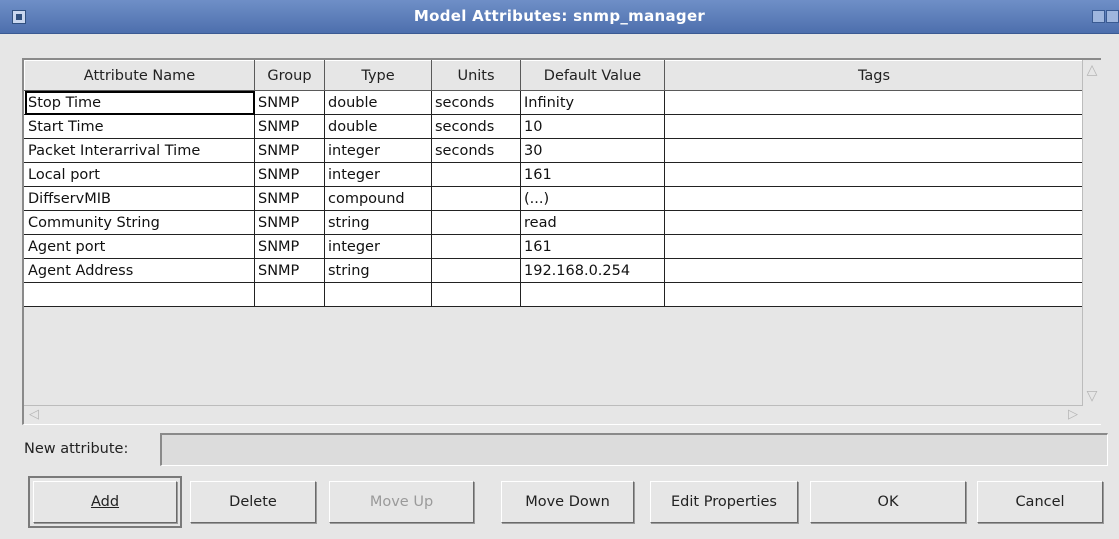 This screenshot has height=539, width=1119. I want to click on ok-button-label: OK, so click(888, 502).